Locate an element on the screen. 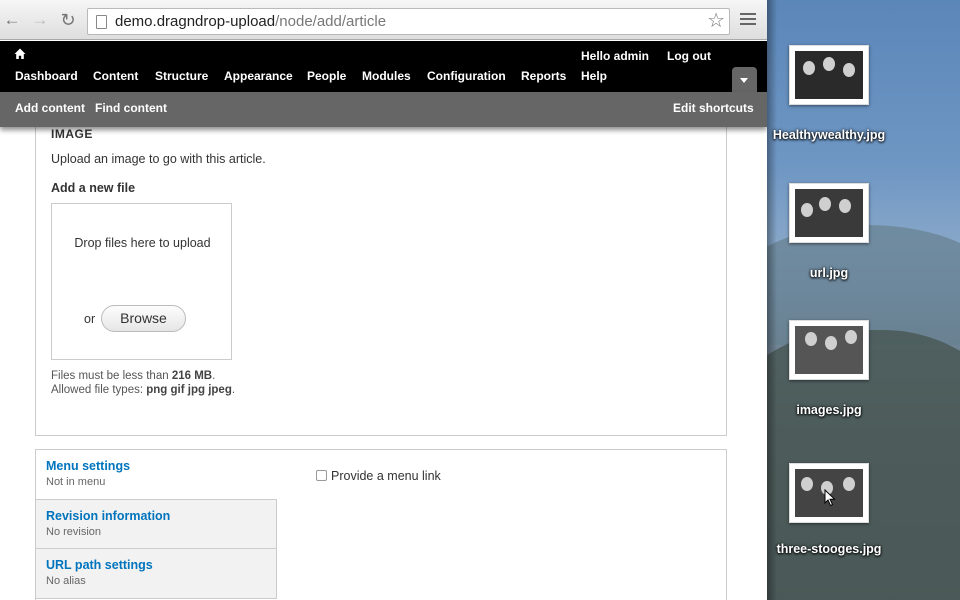 This screenshot has height=600, width=960. add-new-file-label: Add a new file is located at coordinates (93, 188).